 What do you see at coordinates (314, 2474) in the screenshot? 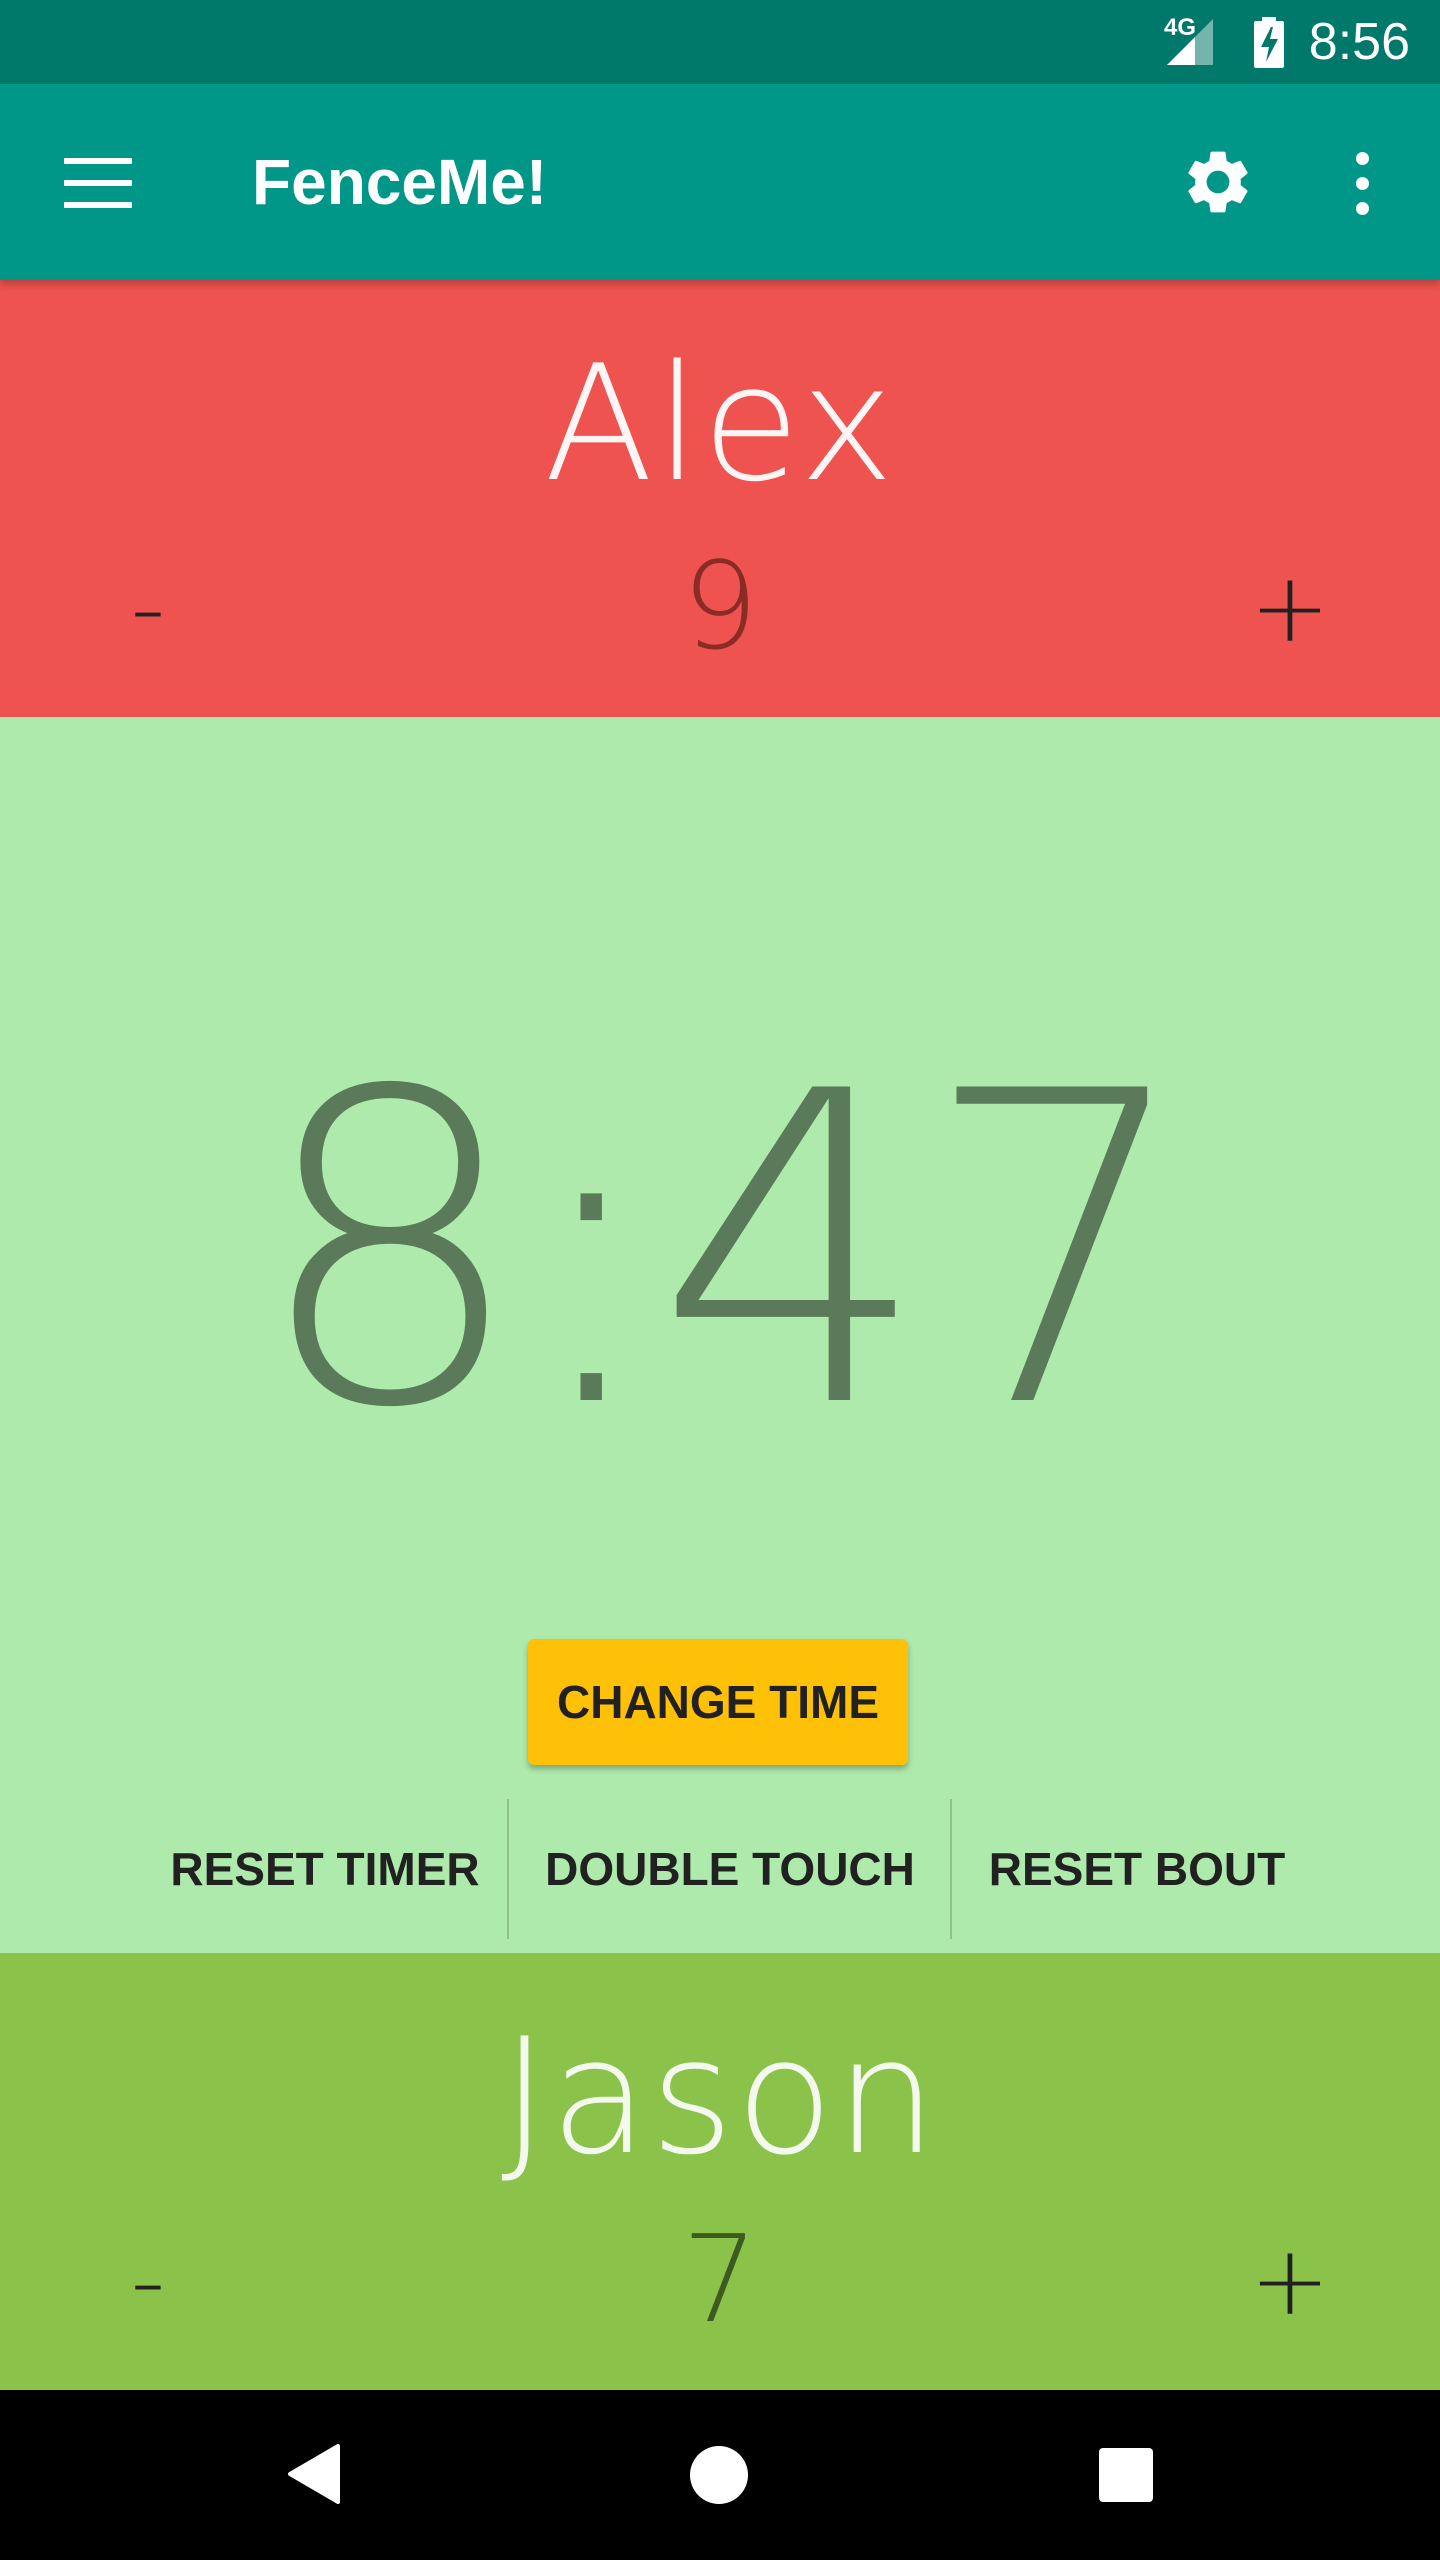
I see `back-icon` at bounding box center [314, 2474].